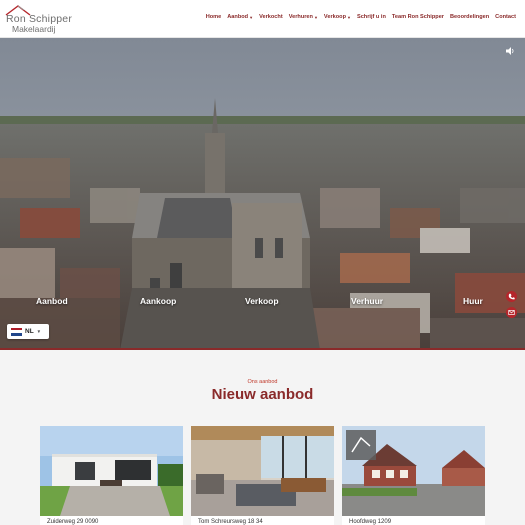 This screenshot has width=525, height=525. I want to click on phone-icon, so click(511, 296).